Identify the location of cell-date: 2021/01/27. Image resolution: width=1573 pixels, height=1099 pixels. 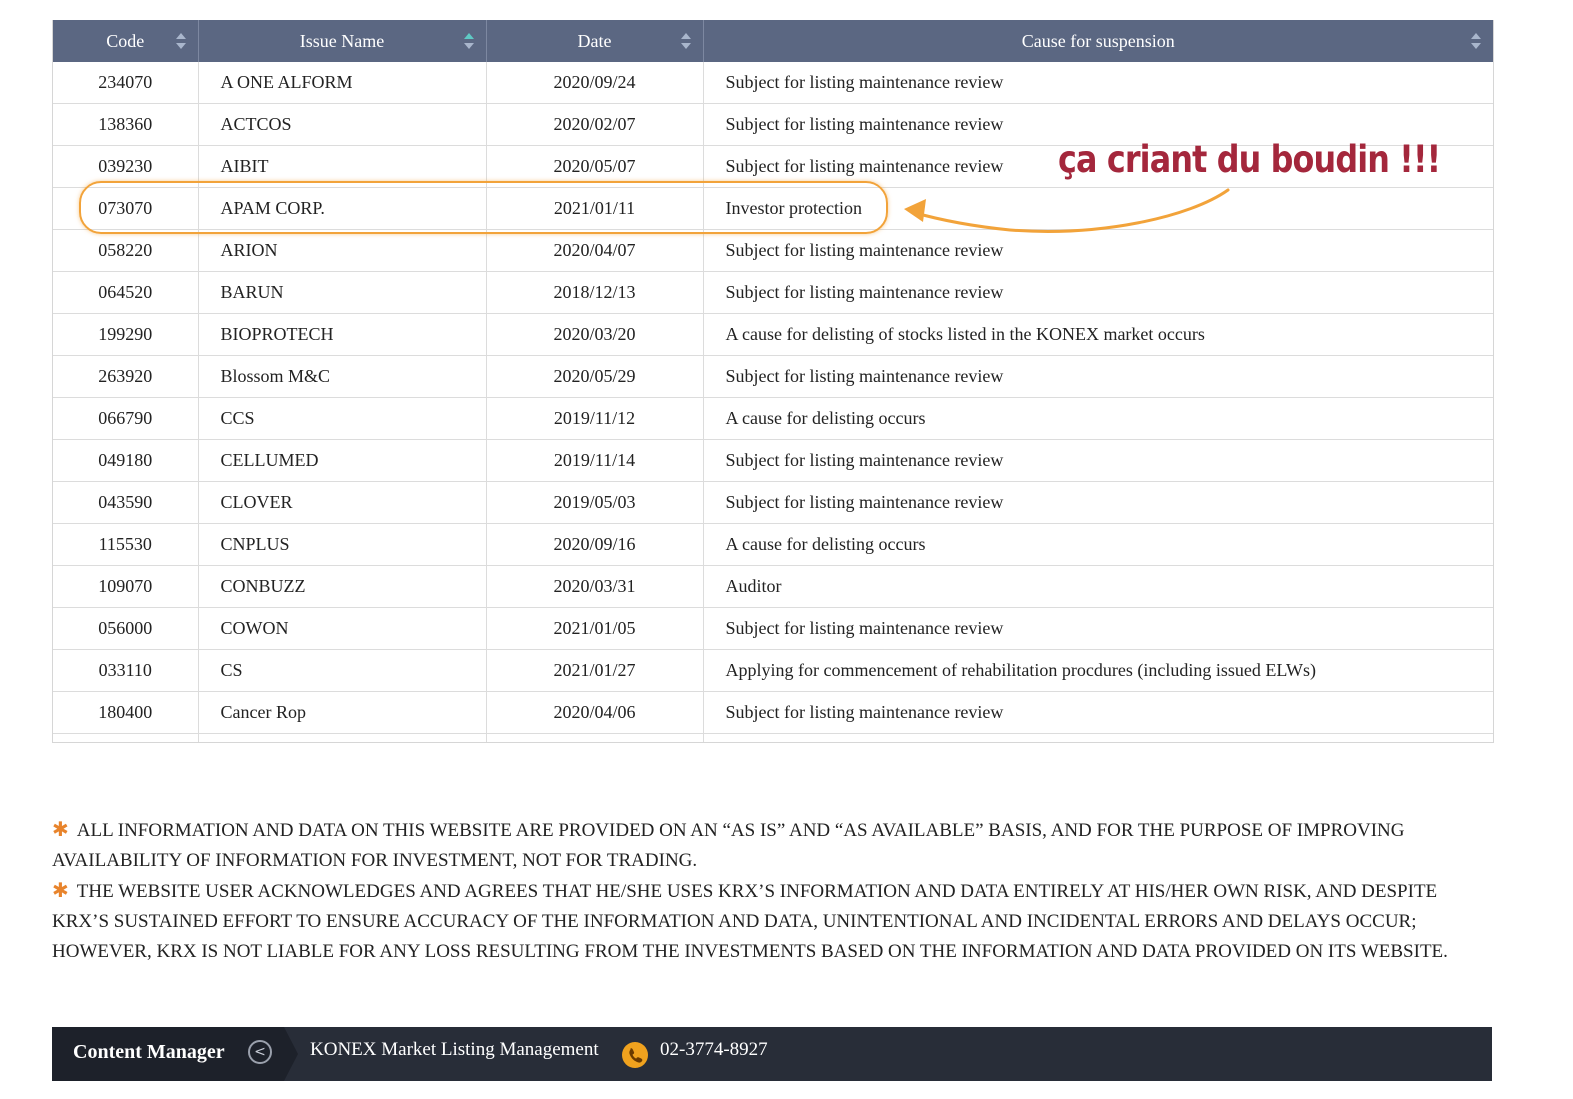
(595, 670).